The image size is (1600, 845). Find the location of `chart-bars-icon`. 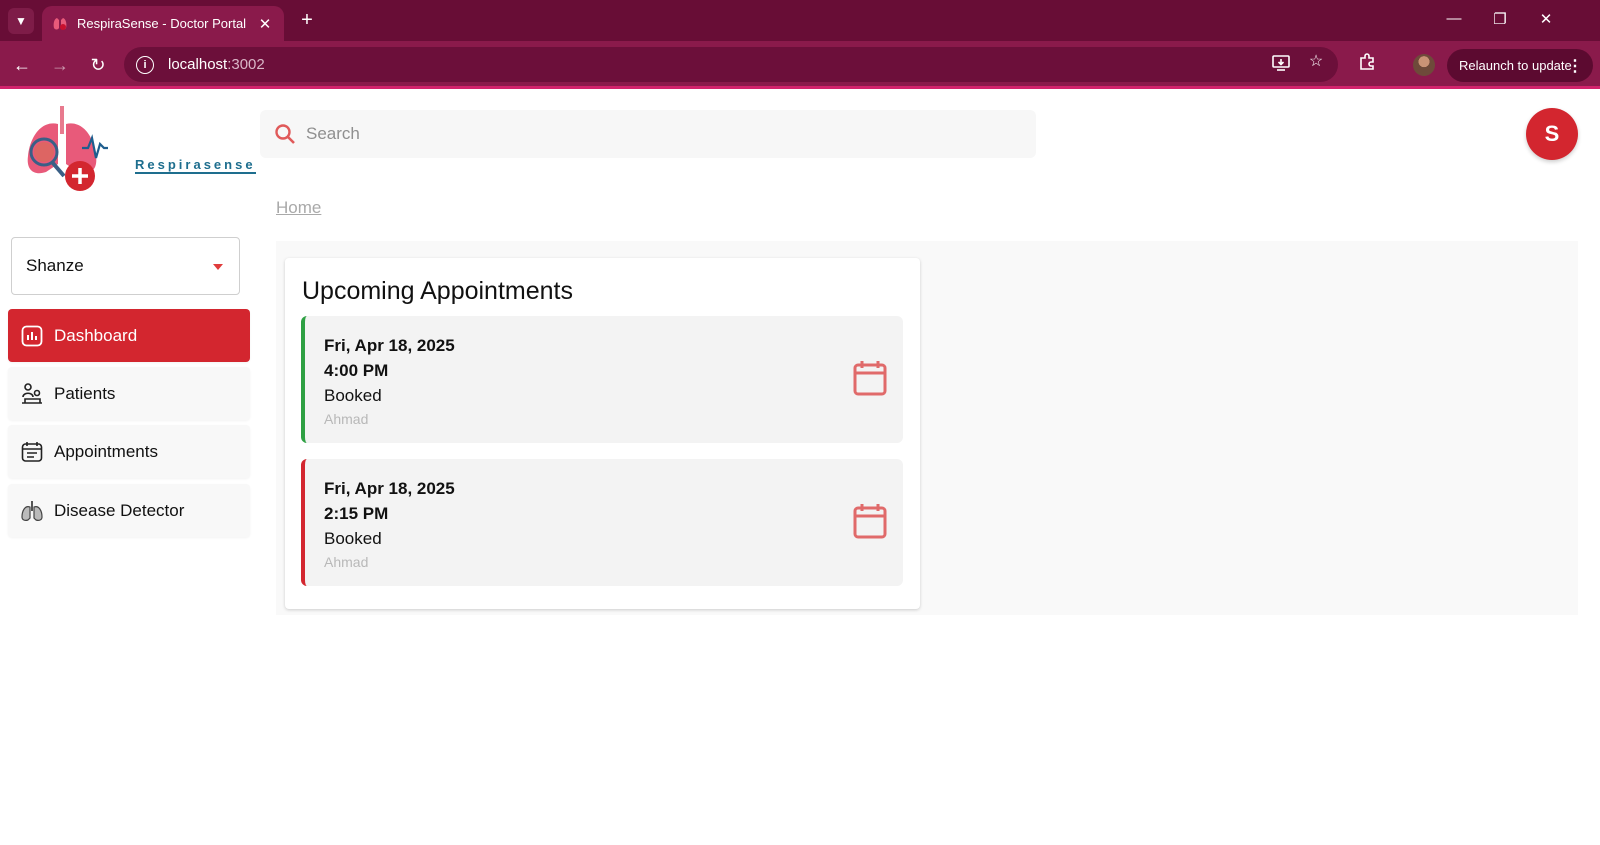

chart-bars-icon is located at coordinates (32, 336).